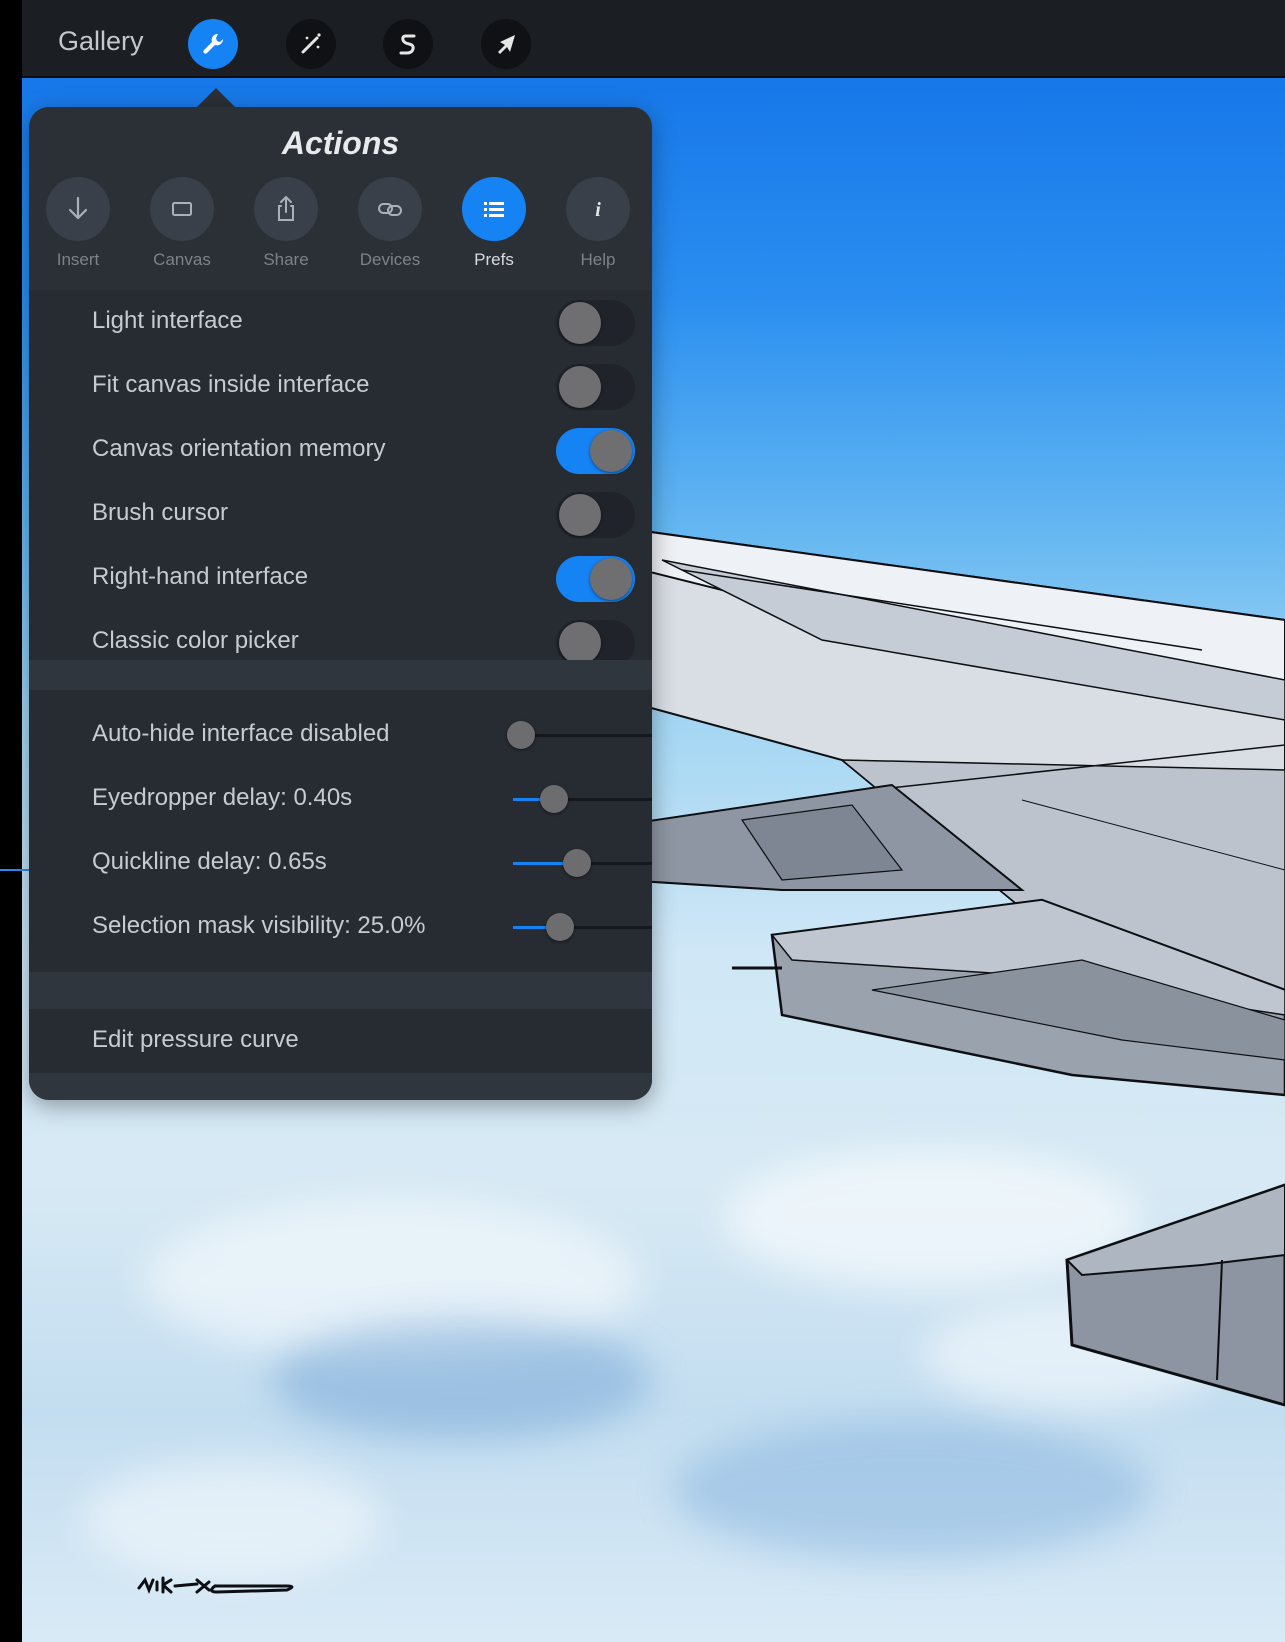  Describe the element at coordinates (595, 579) in the screenshot. I see `right-hand-toggle` at that location.